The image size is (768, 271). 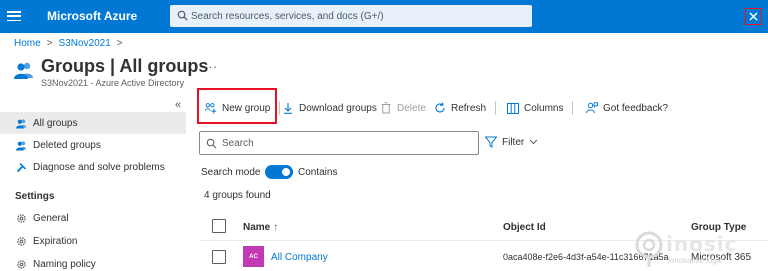 What do you see at coordinates (231, 172) in the screenshot?
I see `search-mode-label: Search mode` at bounding box center [231, 172].